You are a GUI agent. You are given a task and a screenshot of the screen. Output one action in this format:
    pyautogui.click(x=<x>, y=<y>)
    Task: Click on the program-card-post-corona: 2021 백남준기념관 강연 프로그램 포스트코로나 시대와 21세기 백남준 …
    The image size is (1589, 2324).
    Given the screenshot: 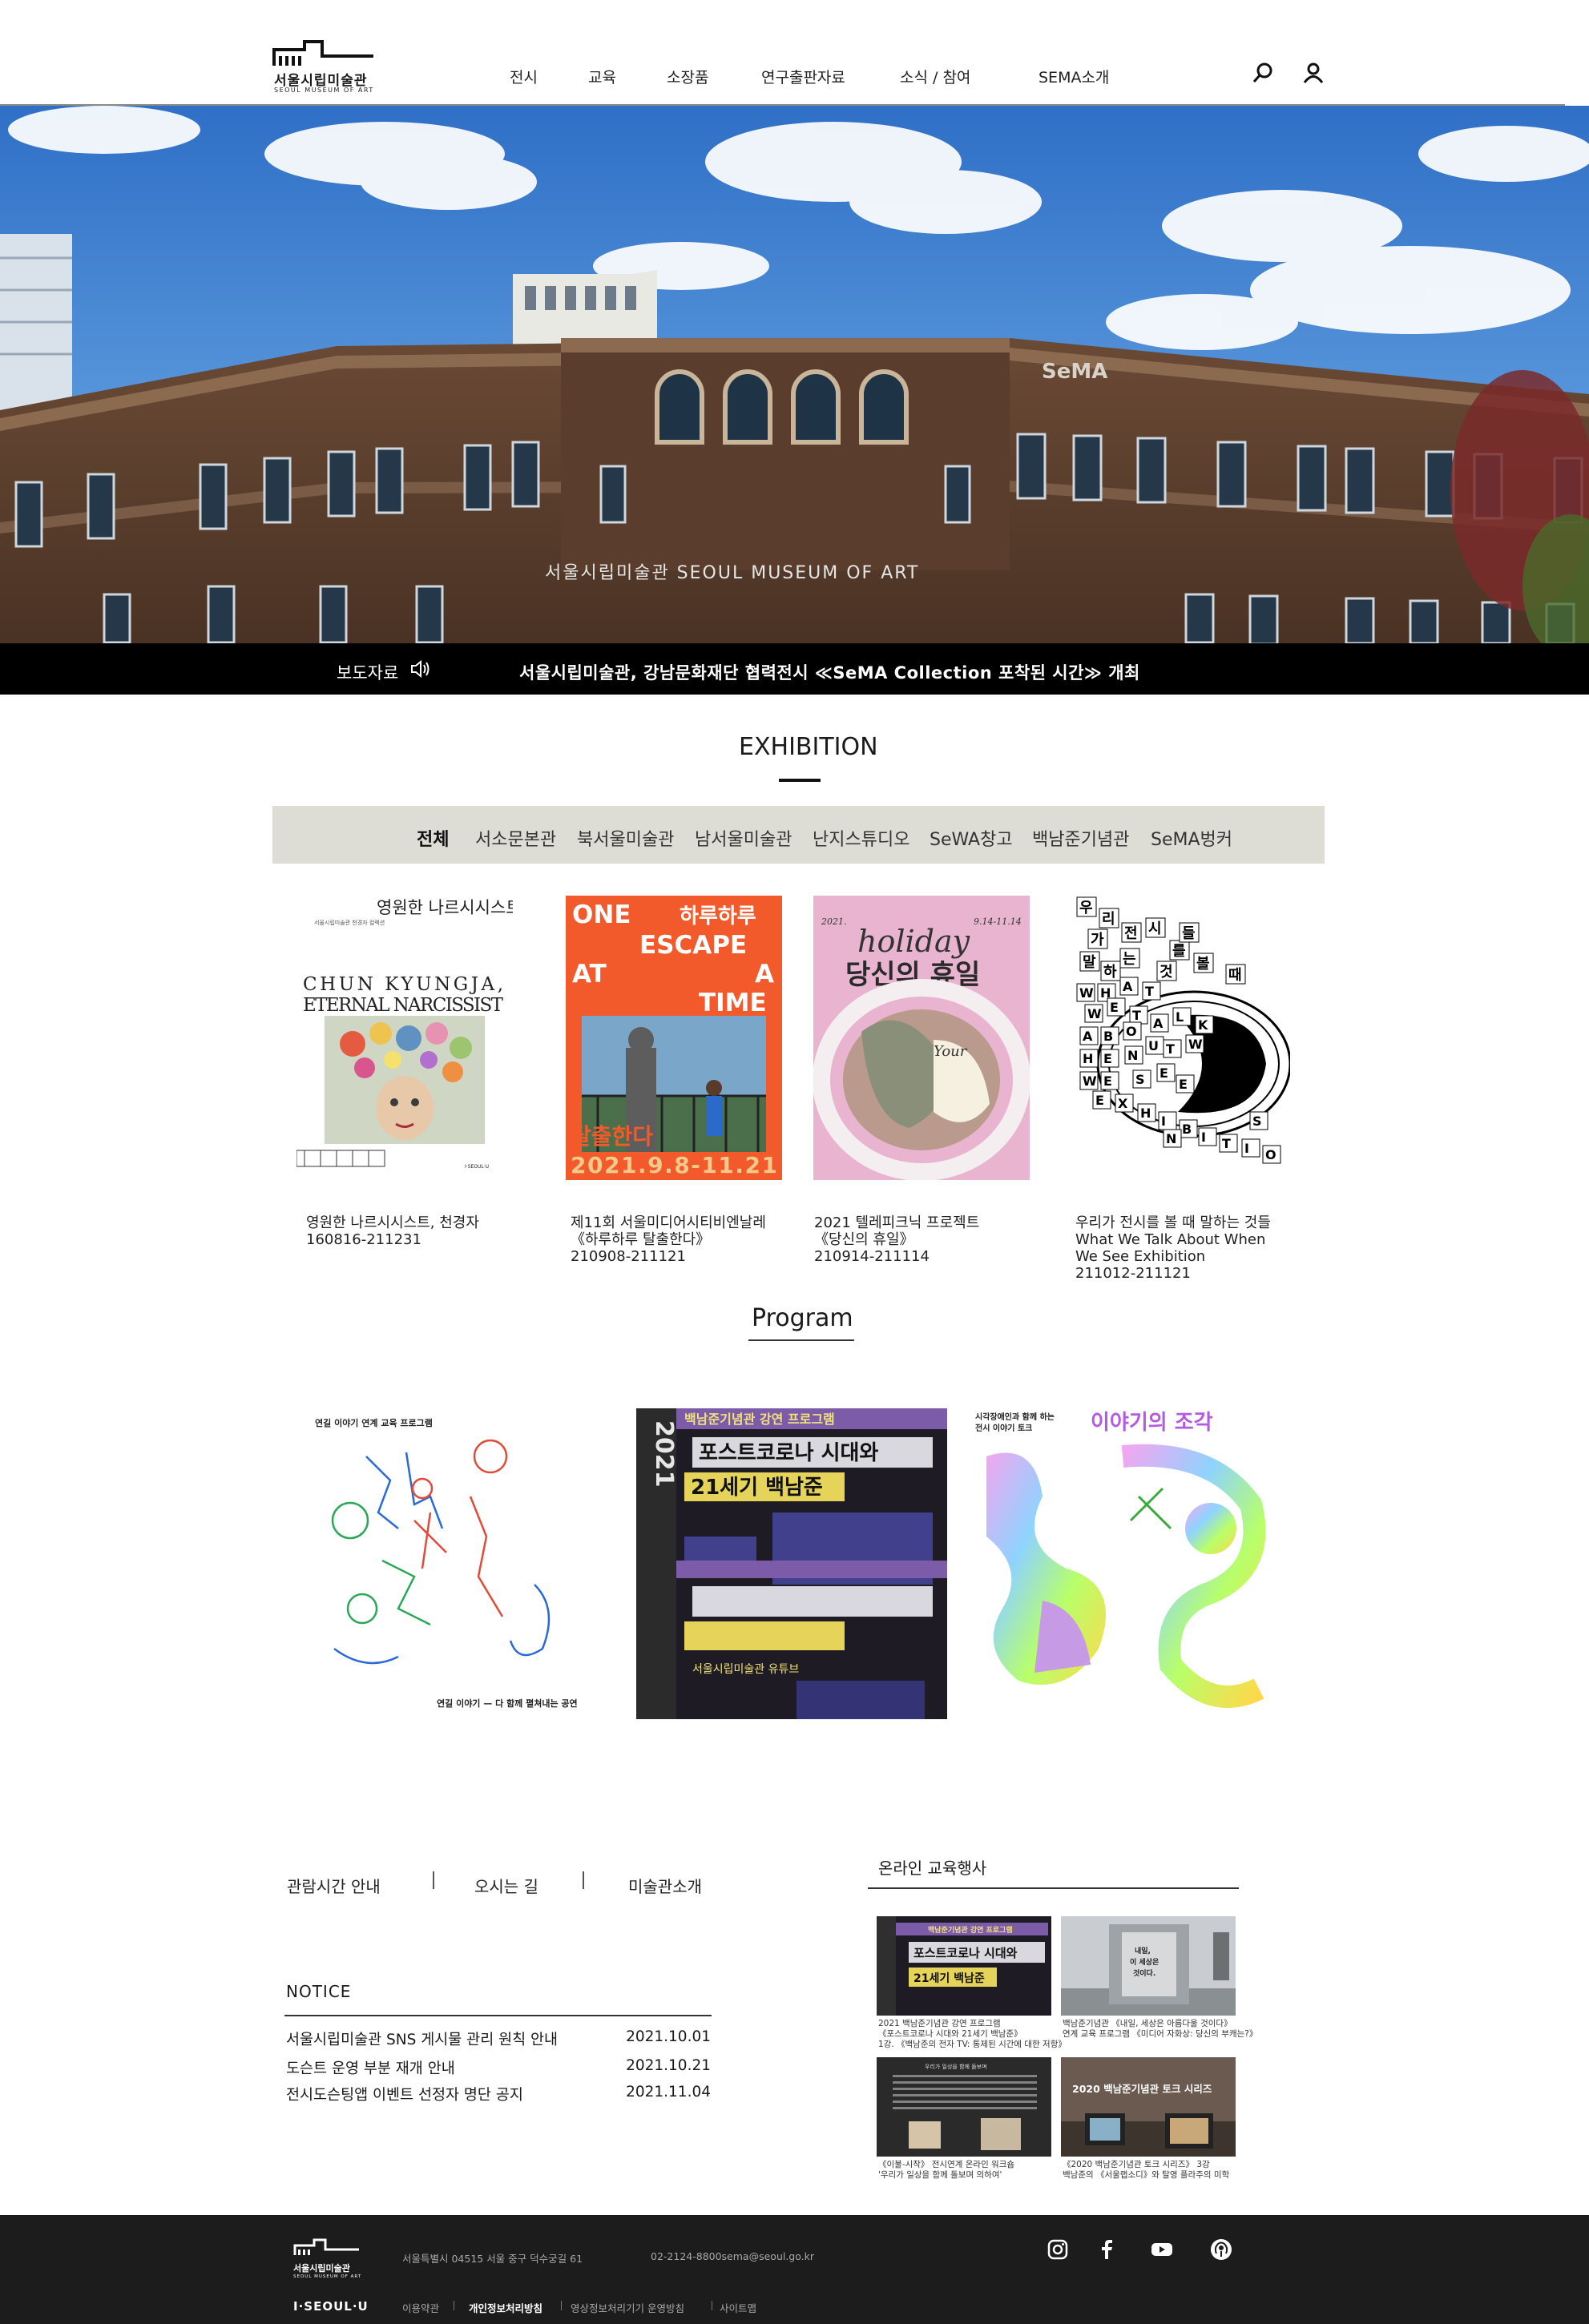 What is the action you would take?
    pyautogui.click(x=791, y=1563)
    